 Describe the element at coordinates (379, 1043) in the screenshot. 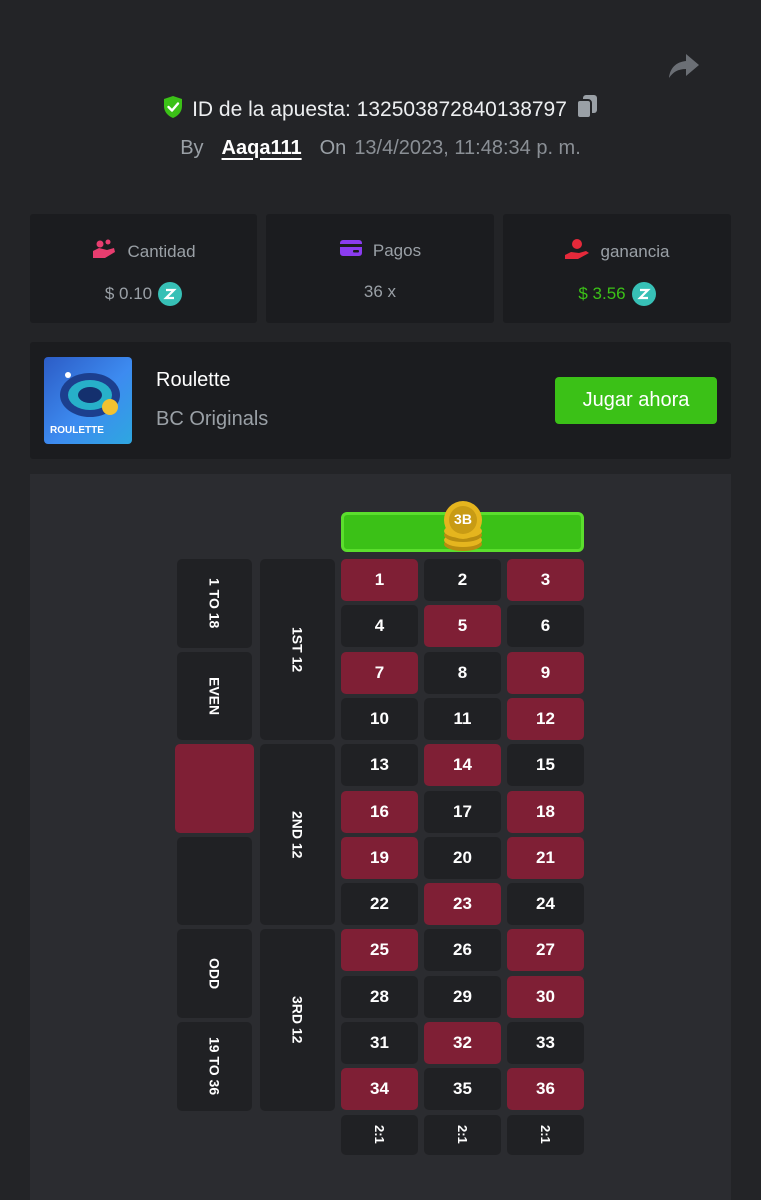

I see `number-cell: 31` at that location.